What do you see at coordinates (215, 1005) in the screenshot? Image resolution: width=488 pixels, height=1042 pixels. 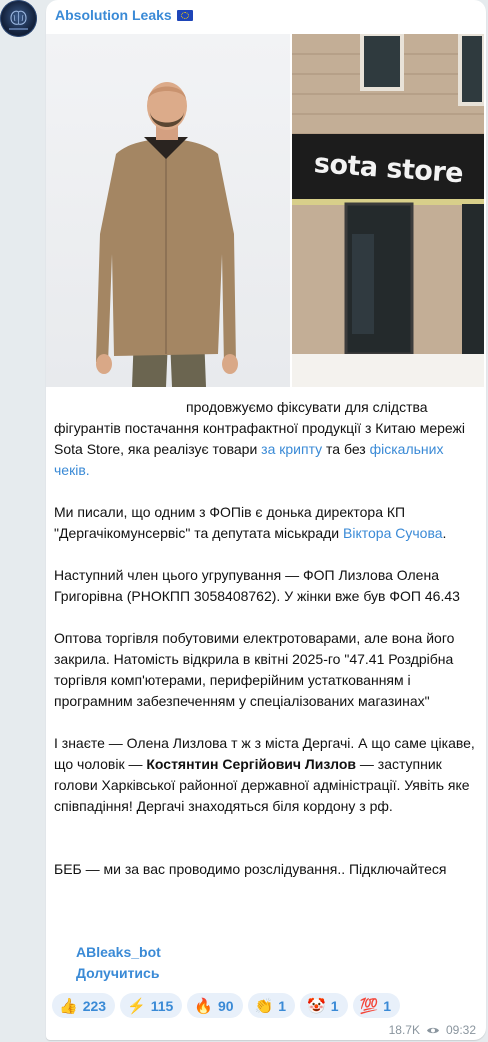 I see `reaction-button: 🔥 90` at bounding box center [215, 1005].